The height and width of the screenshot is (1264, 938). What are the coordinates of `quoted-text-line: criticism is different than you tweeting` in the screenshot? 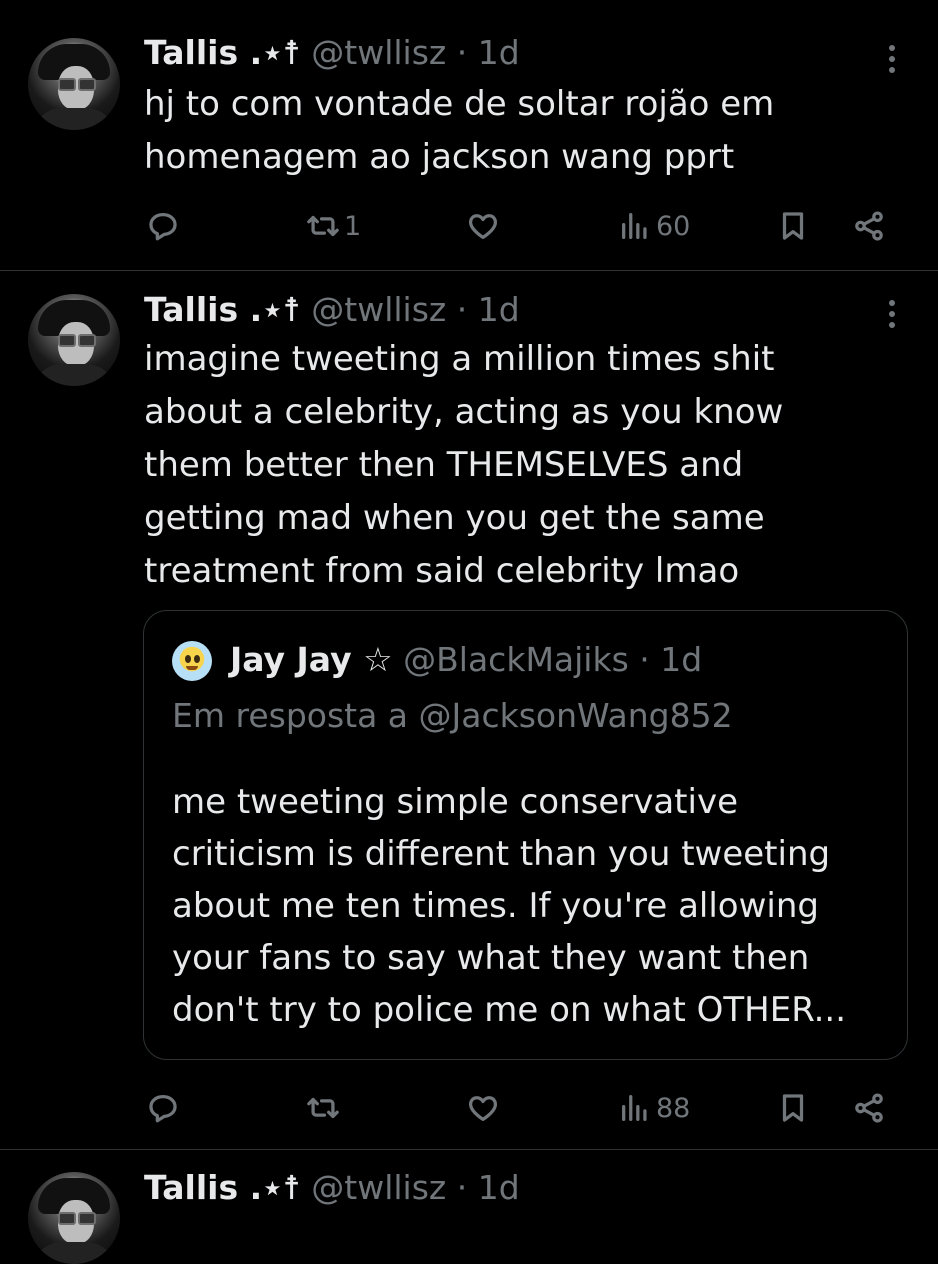 It's located at (501, 854).